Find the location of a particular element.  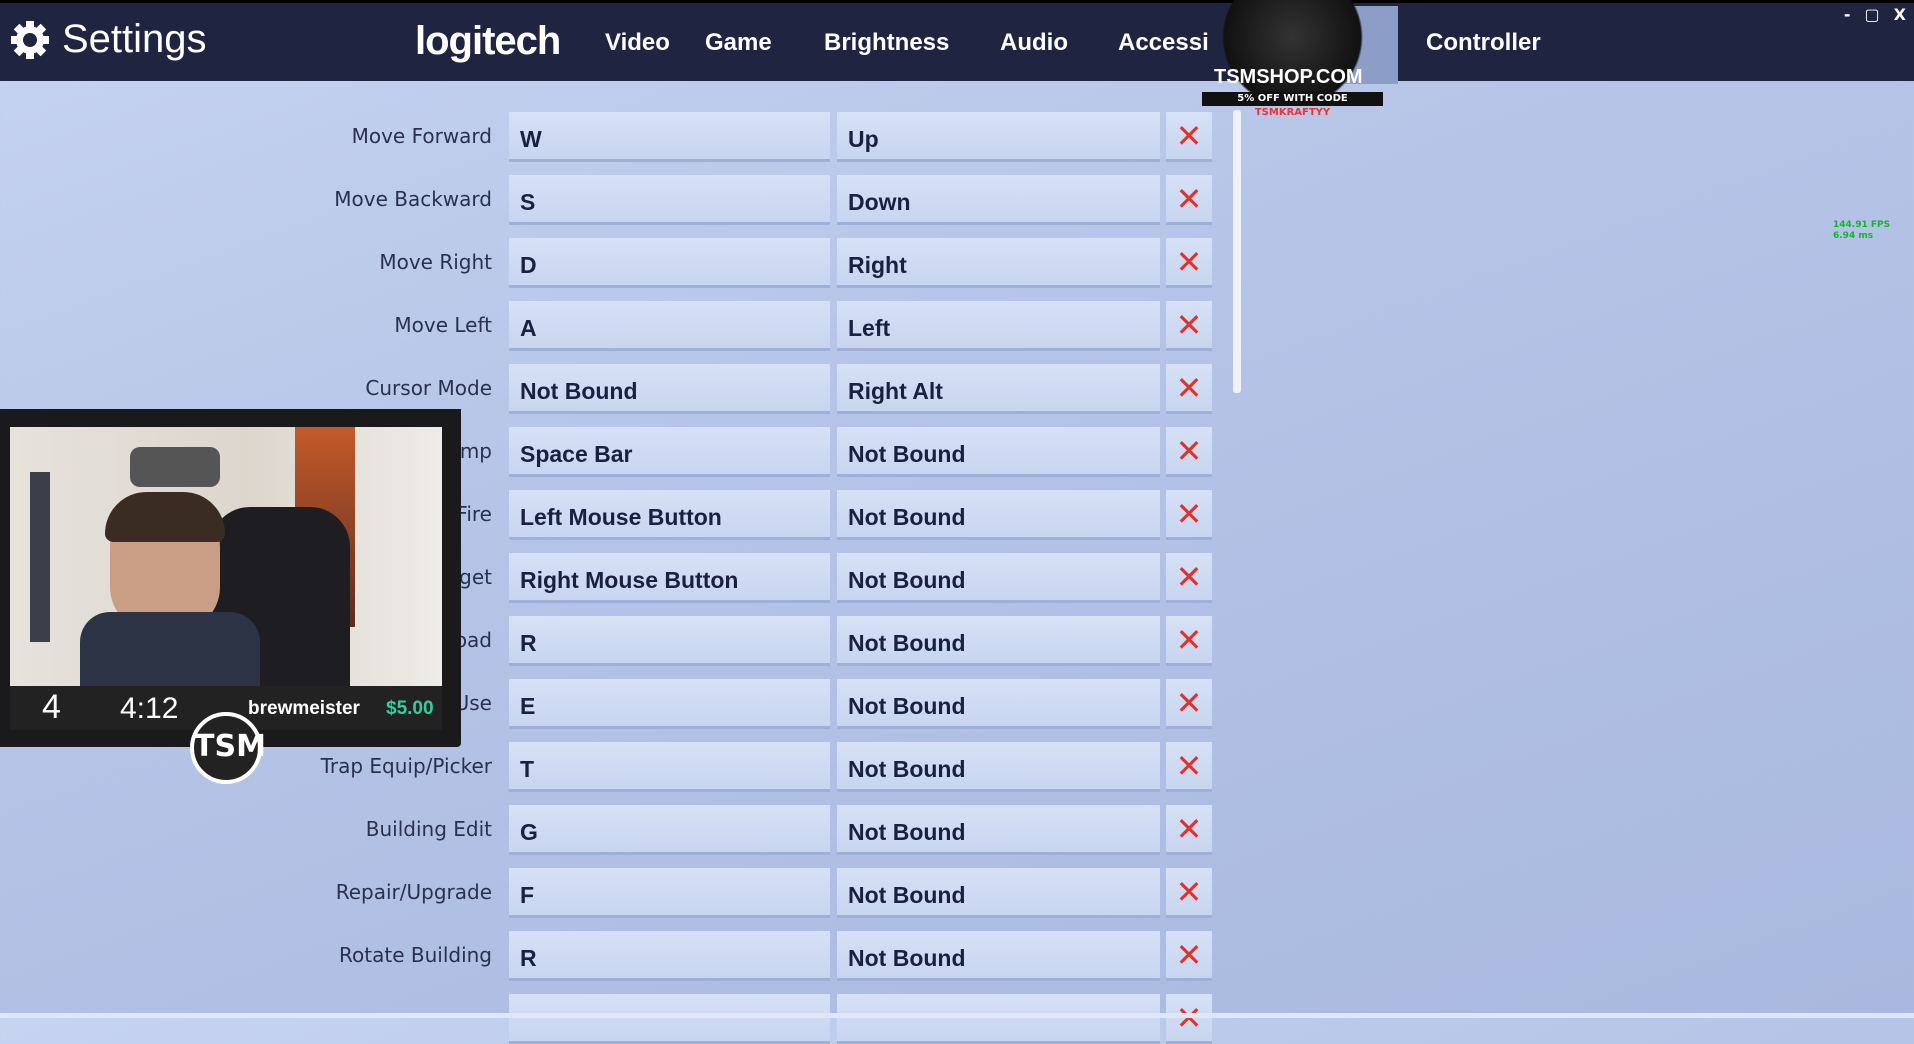

minimize-button: - is located at coordinates (1847, 14).